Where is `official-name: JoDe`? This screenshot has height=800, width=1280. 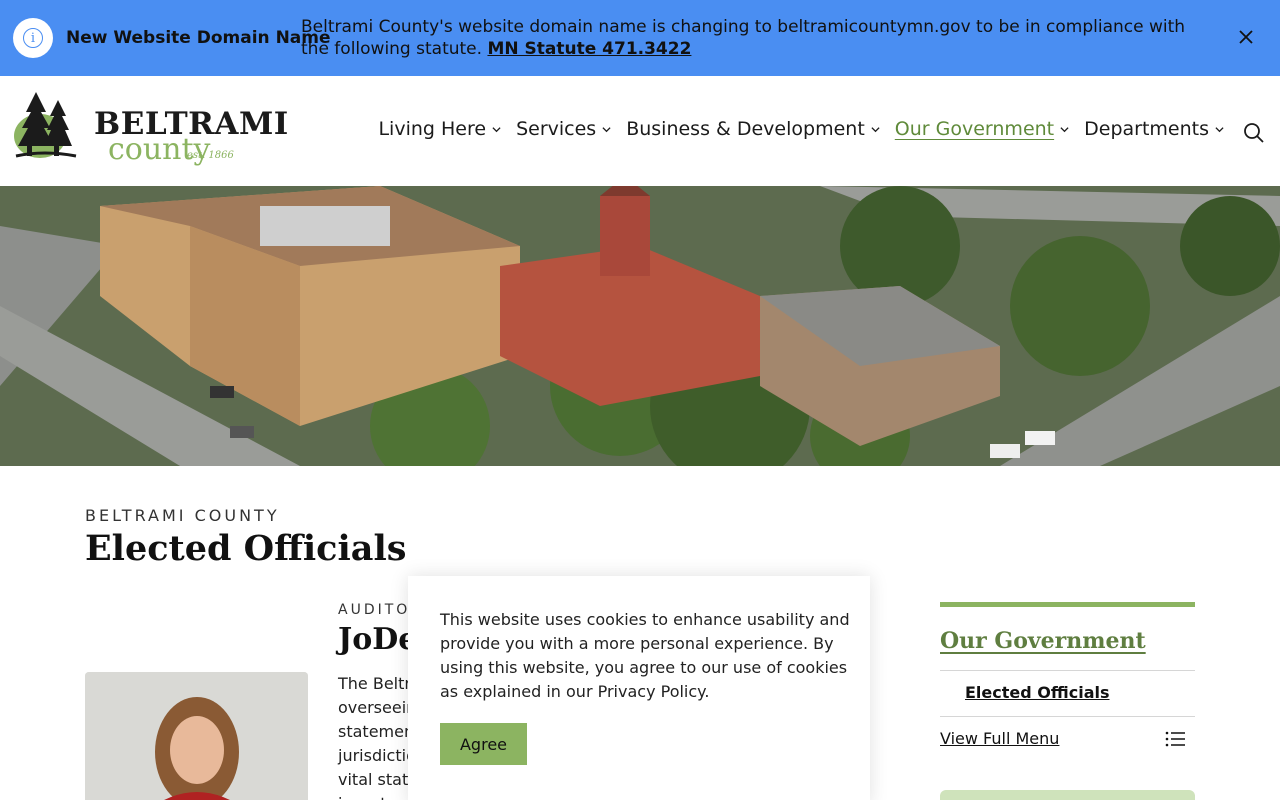 official-name: JoDe is located at coordinates (378, 639).